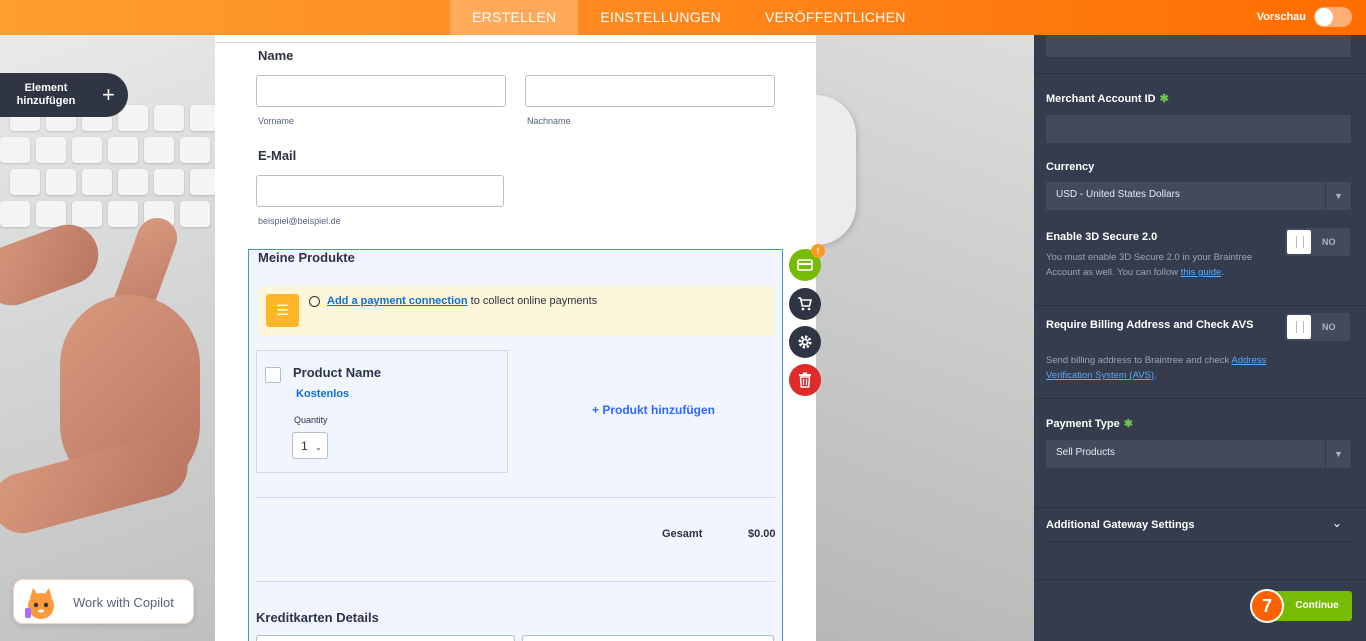 The image size is (1366, 641). What do you see at coordinates (653, 410) in the screenshot?
I see `add-product-button: + Produkt hinzufügen` at bounding box center [653, 410].